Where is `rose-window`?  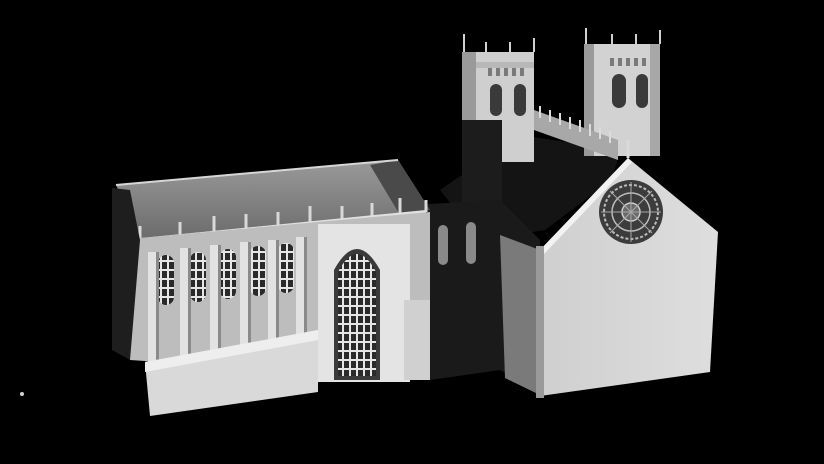 rose-window is located at coordinates (631, 212).